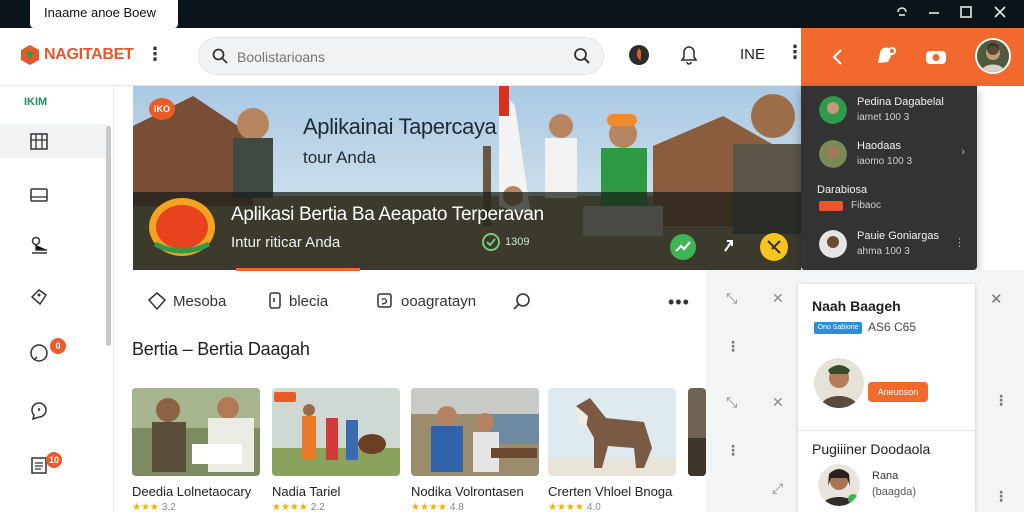 The height and width of the screenshot is (512, 1024). I want to click on maximize-icon, so click(966, 14).